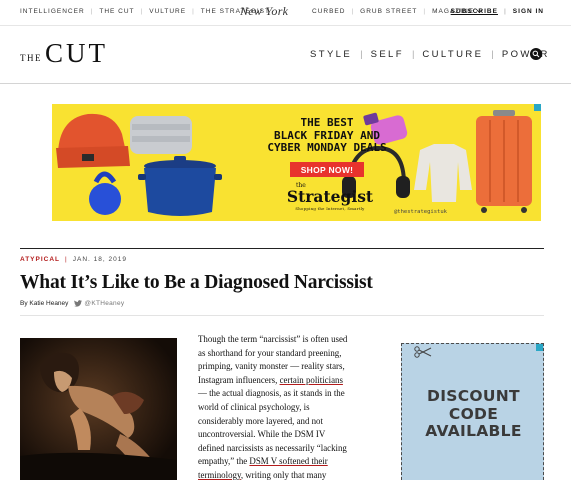  I want to click on section-culture: CULTURE, so click(452, 54).